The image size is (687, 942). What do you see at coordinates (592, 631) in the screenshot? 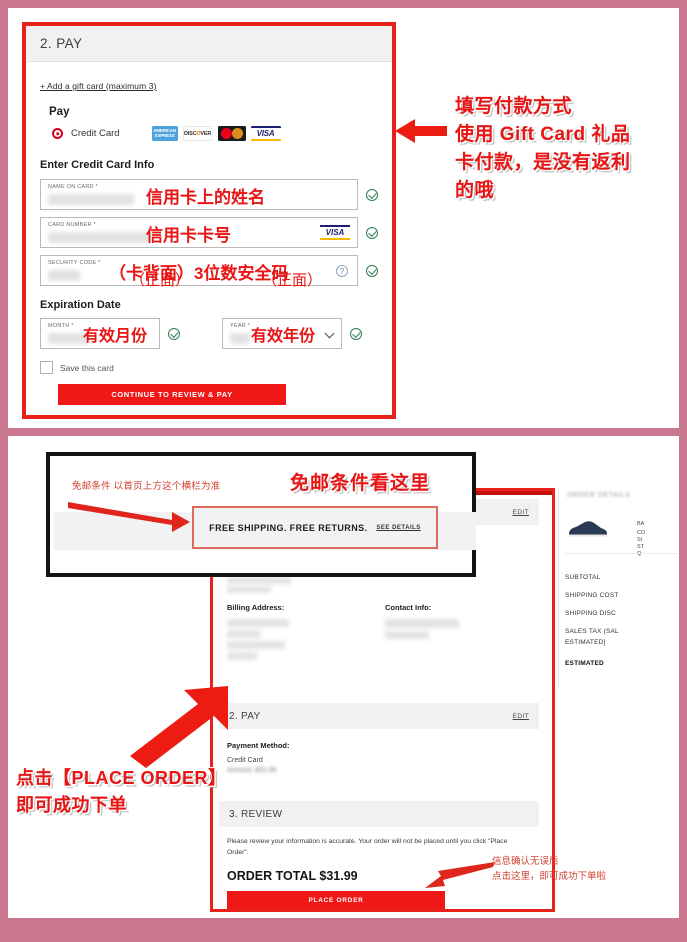
I see `order-row-sales-tax: SALES TAX (SAL` at bounding box center [592, 631].